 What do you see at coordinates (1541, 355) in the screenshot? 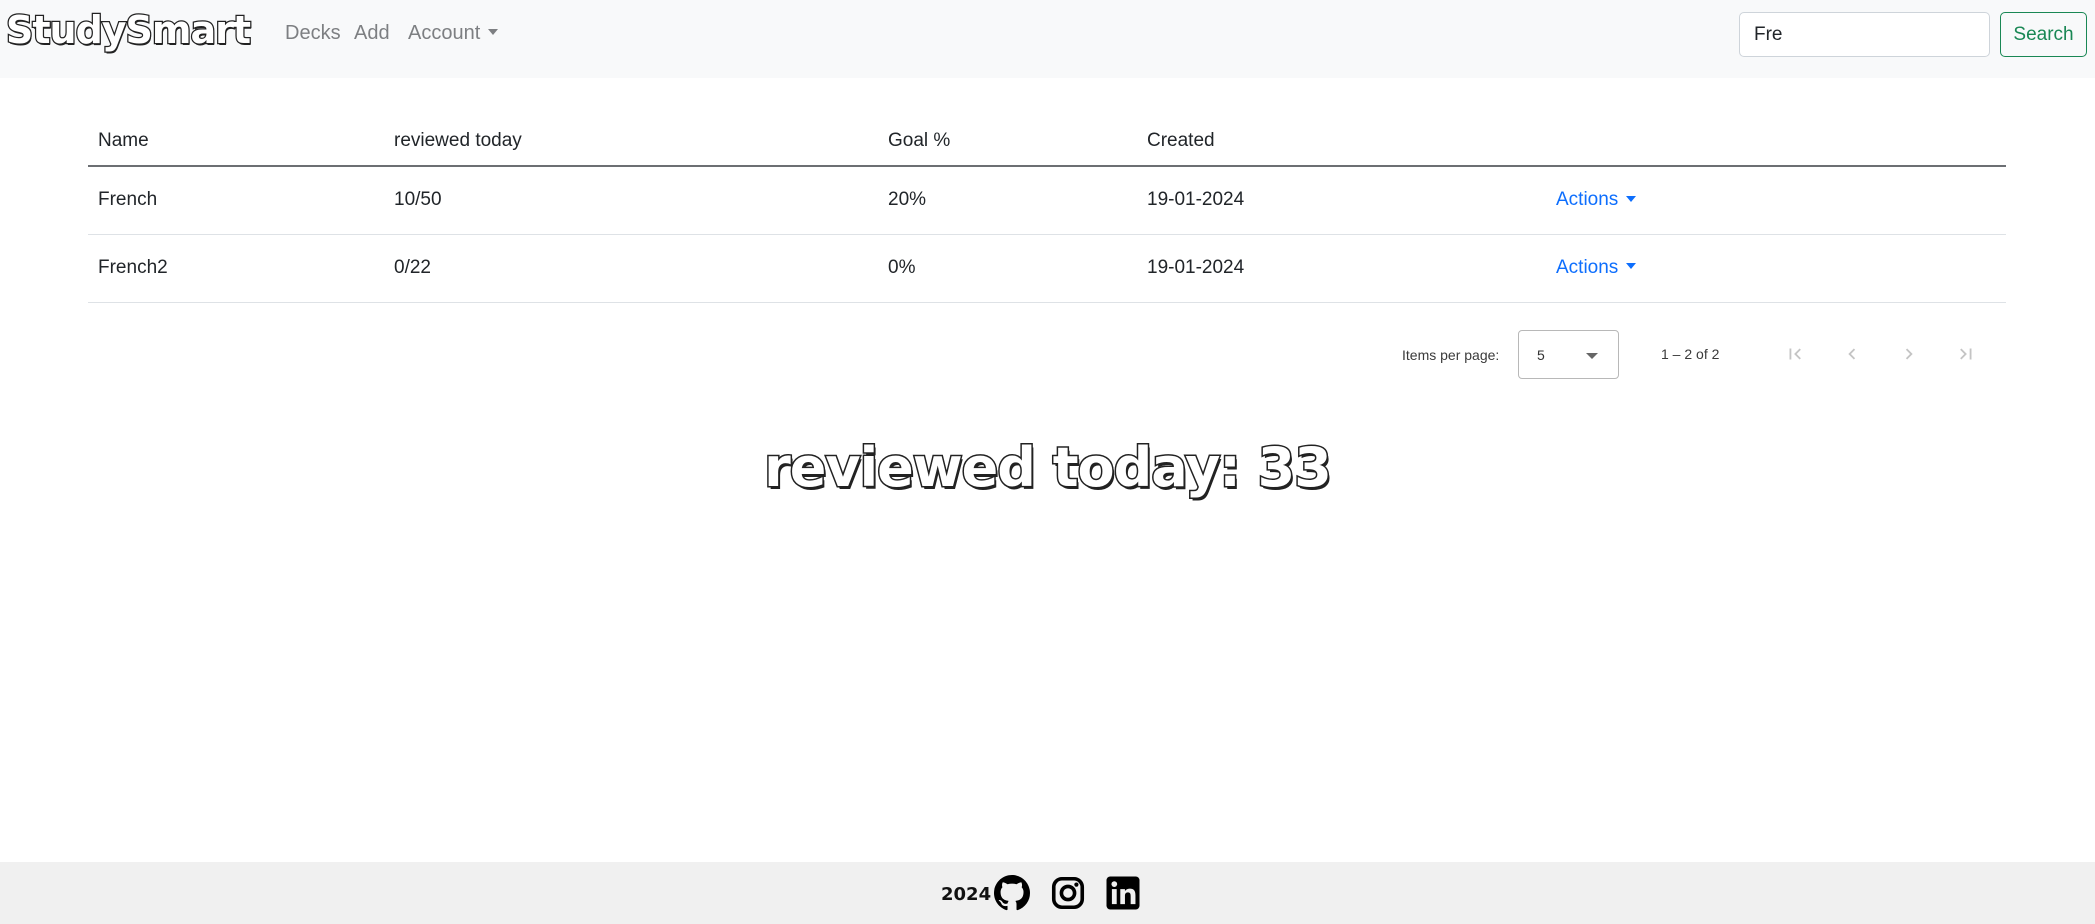
I see `items-per-page-value: 5` at bounding box center [1541, 355].